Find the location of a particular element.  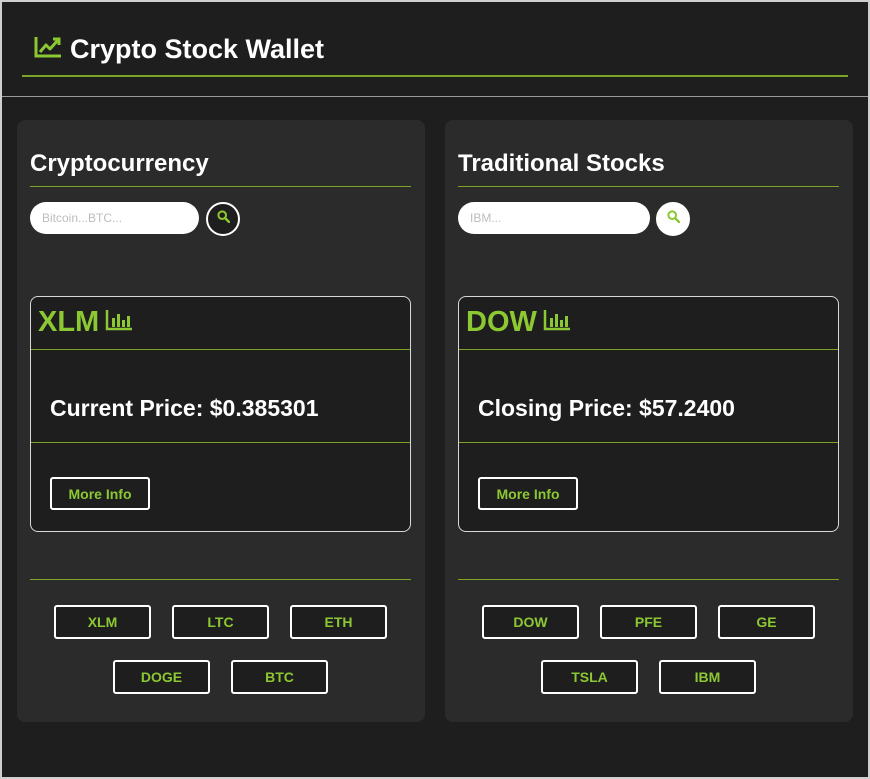

ticker-button-doge: DOGE is located at coordinates (161, 677).